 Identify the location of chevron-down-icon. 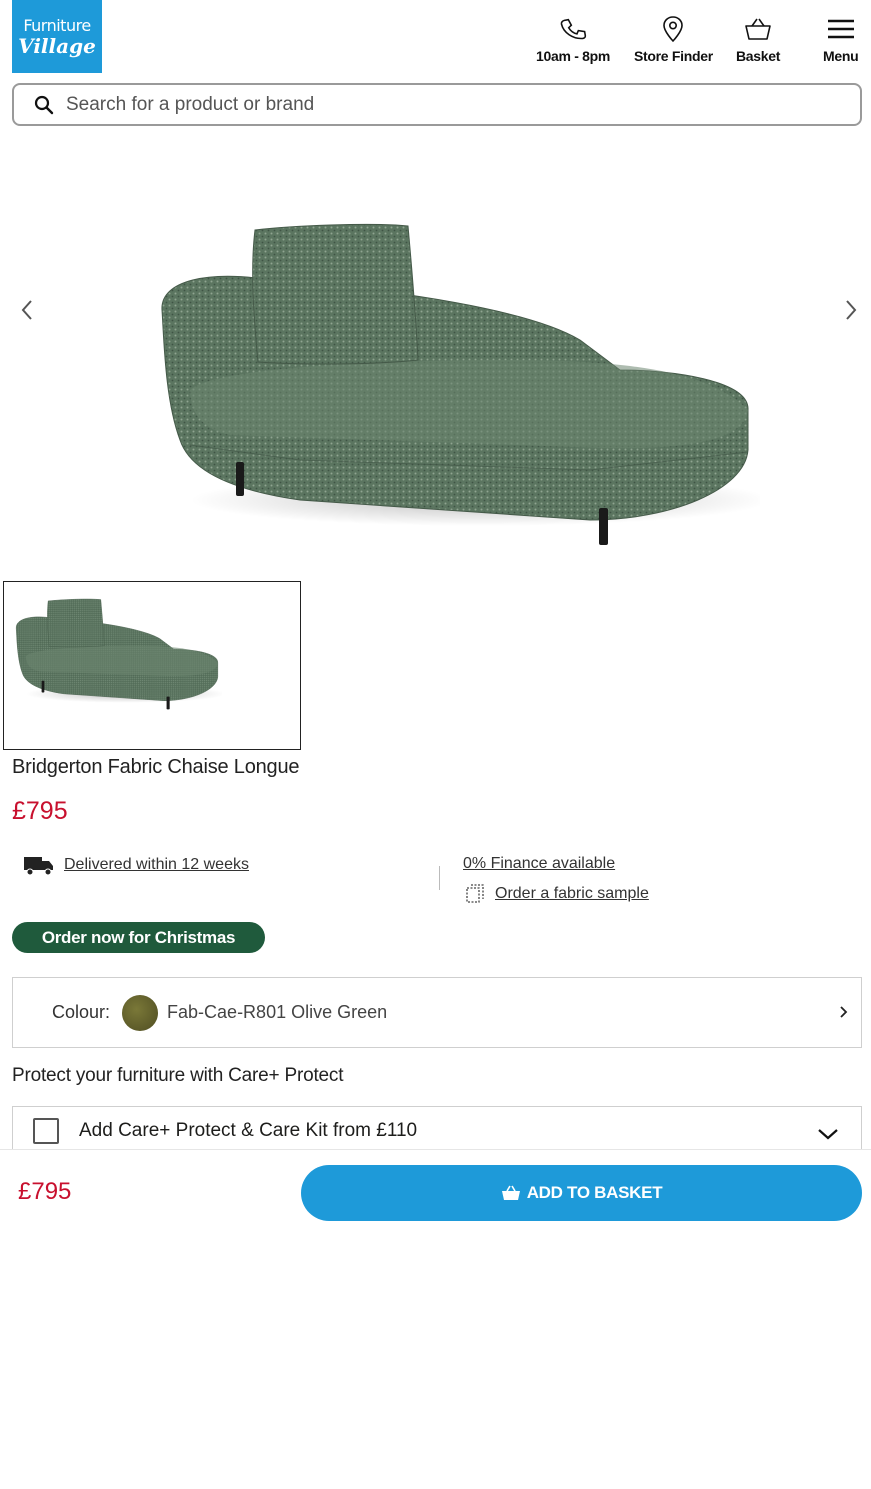
(828, 1134).